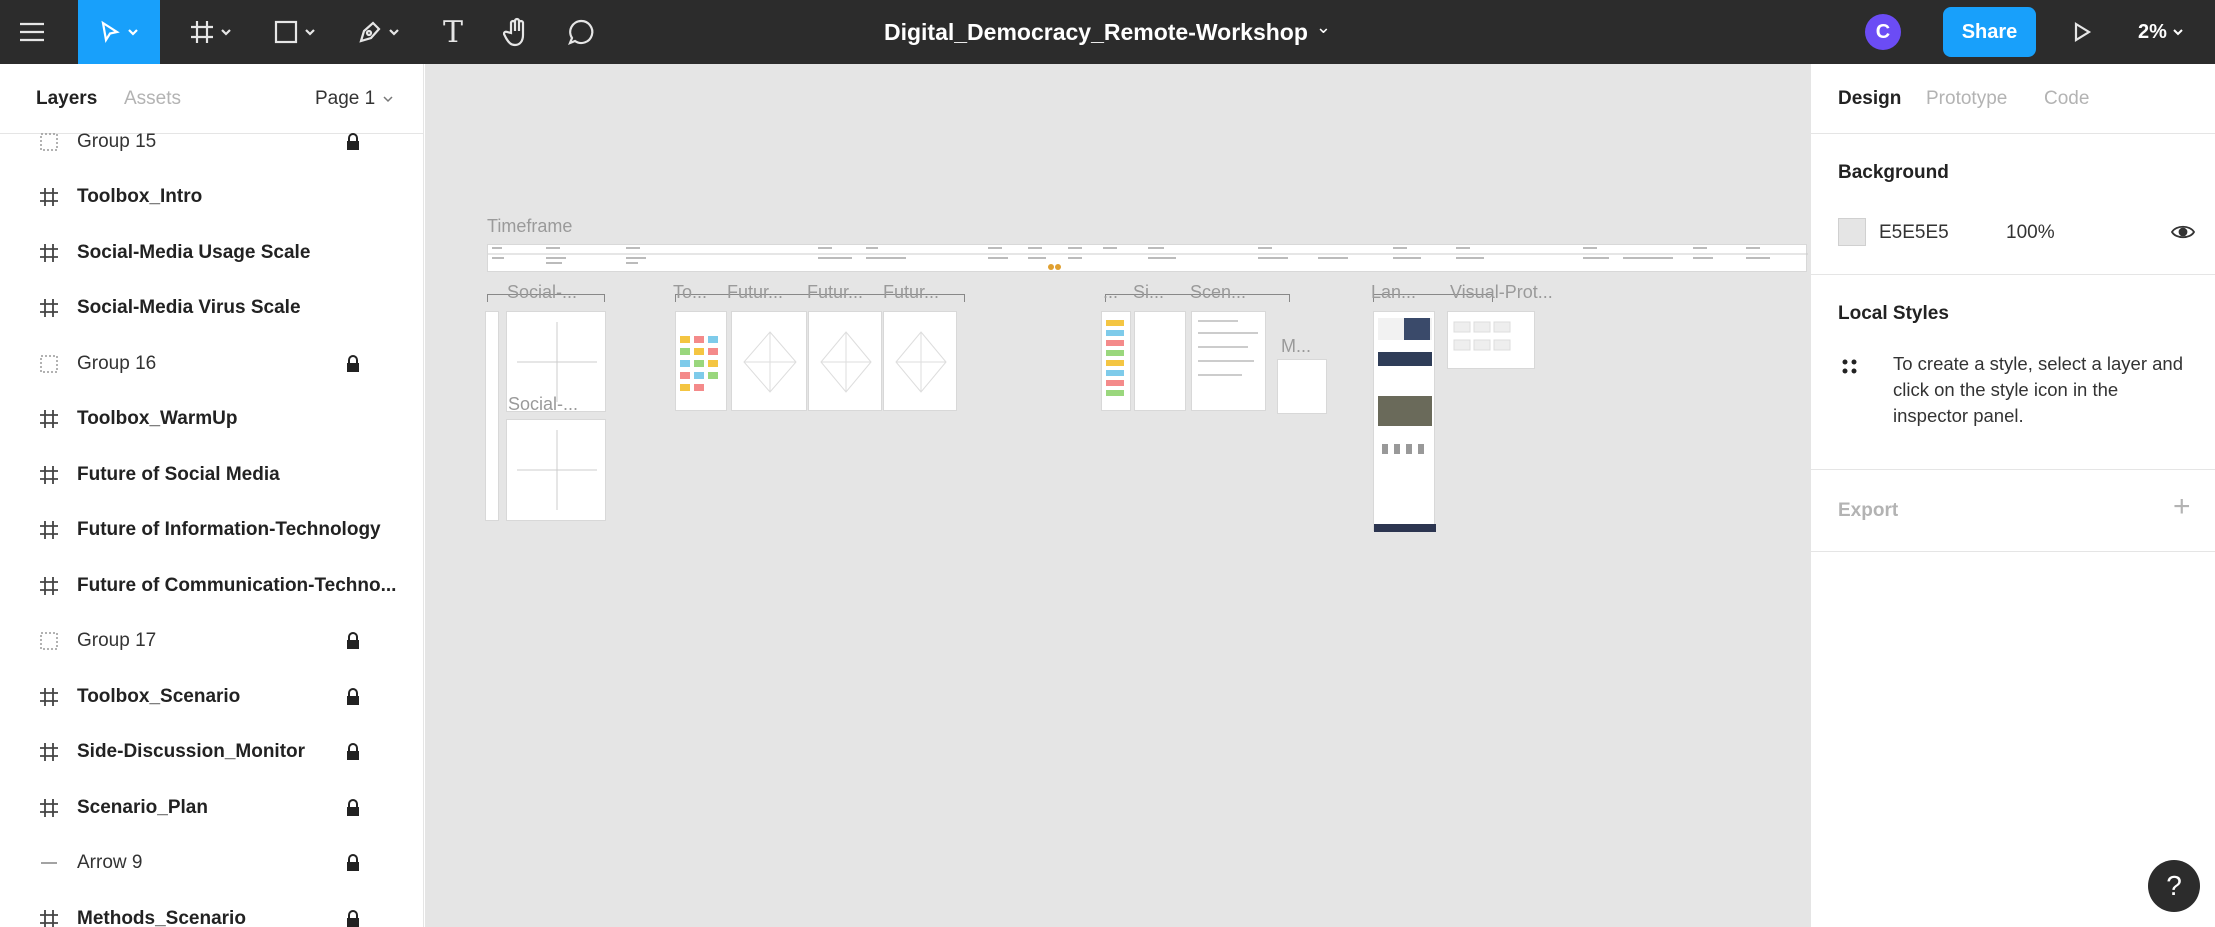  What do you see at coordinates (211, 530) in the screenshot?
I see `layer-row: Future of Information-Technology` at bounding box center [211, 530].